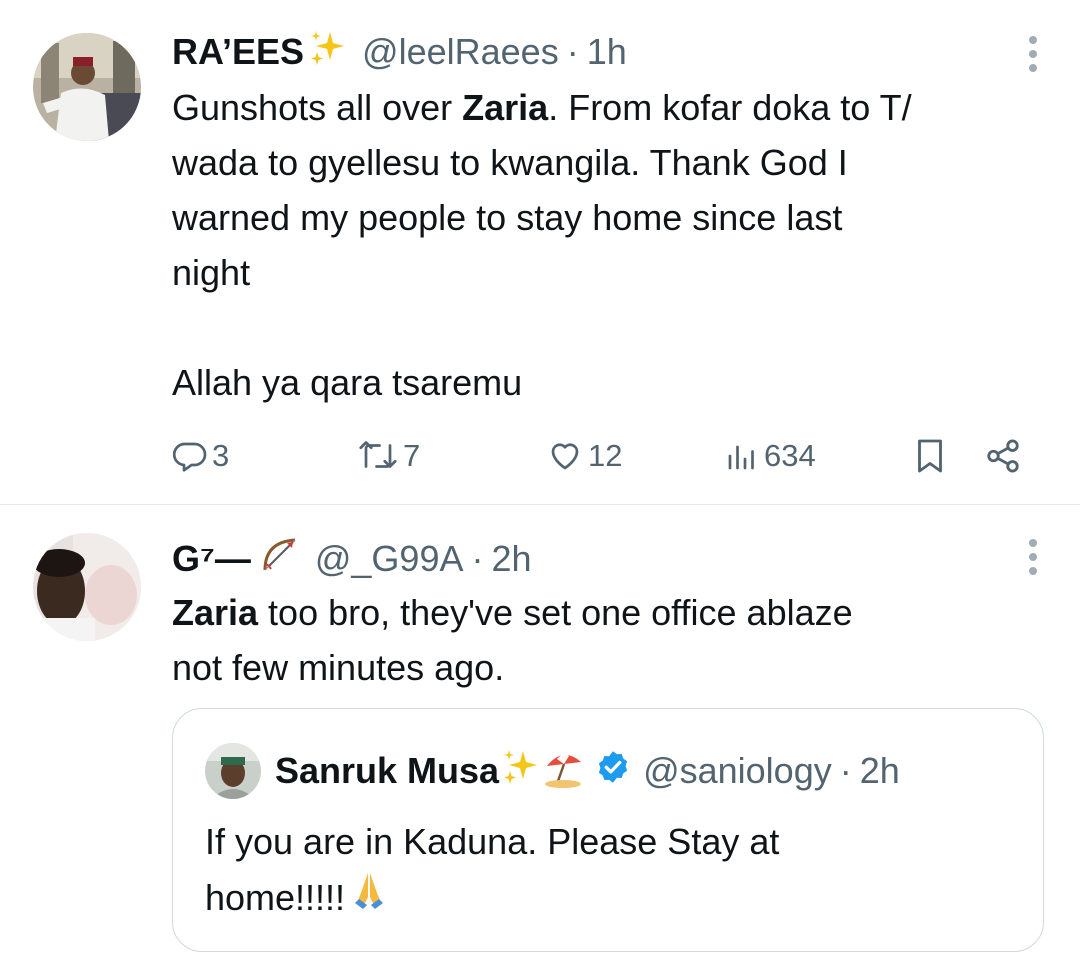  I want to click on quoted-avatar, so click(233, 771).